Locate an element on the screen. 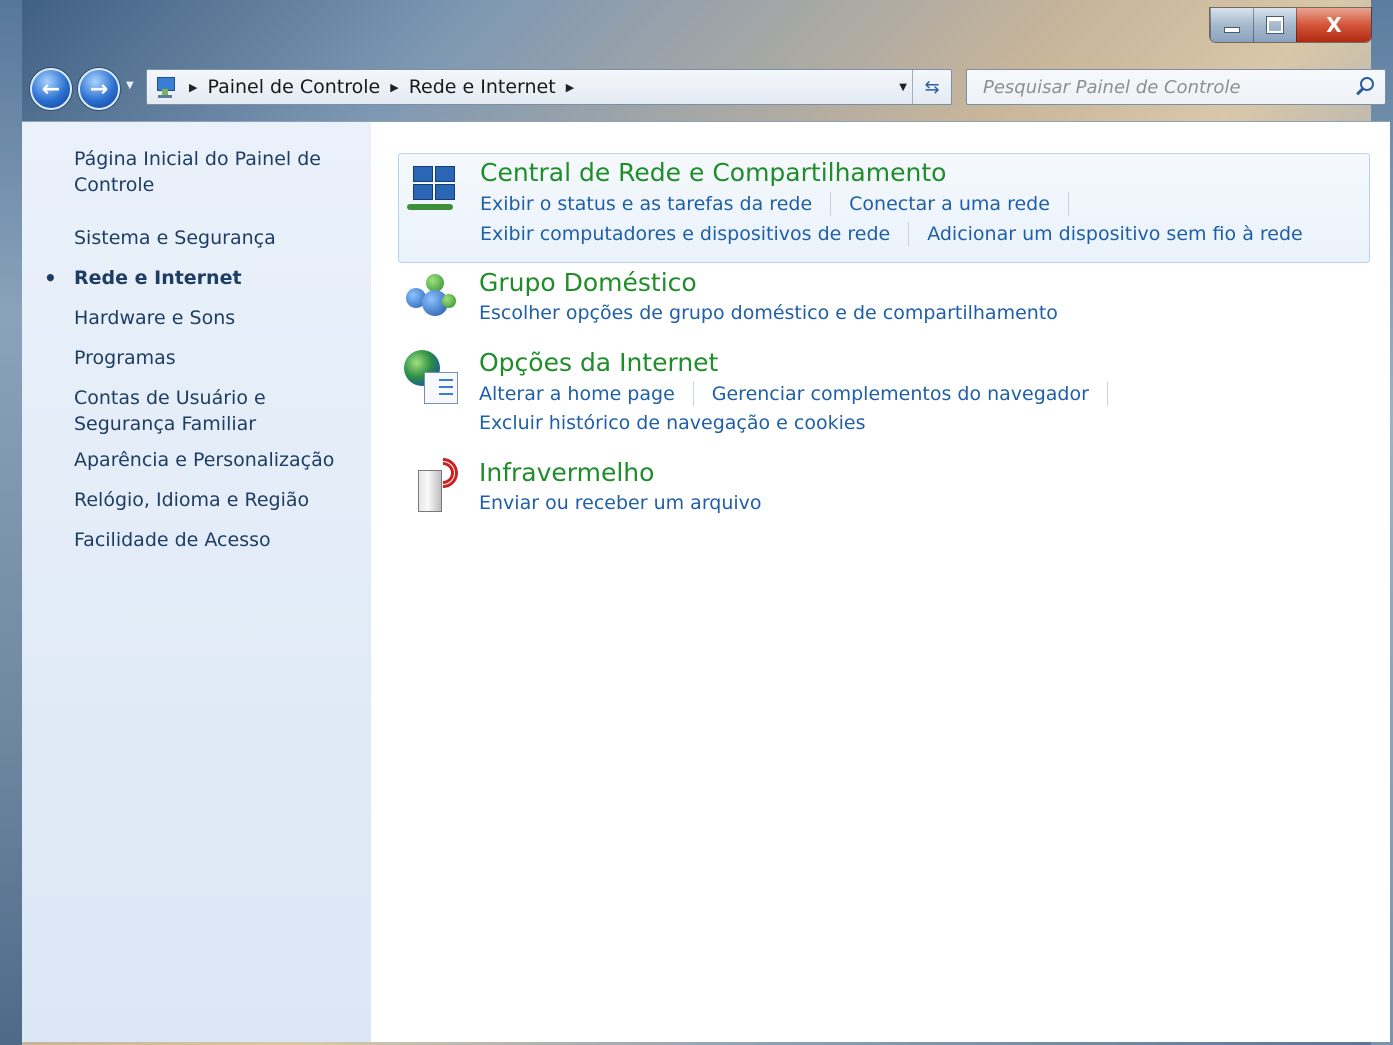 The width and height of the screenshot is (1393, 1045). category-title: Opções da Internet is located at coordinates (598, 362).